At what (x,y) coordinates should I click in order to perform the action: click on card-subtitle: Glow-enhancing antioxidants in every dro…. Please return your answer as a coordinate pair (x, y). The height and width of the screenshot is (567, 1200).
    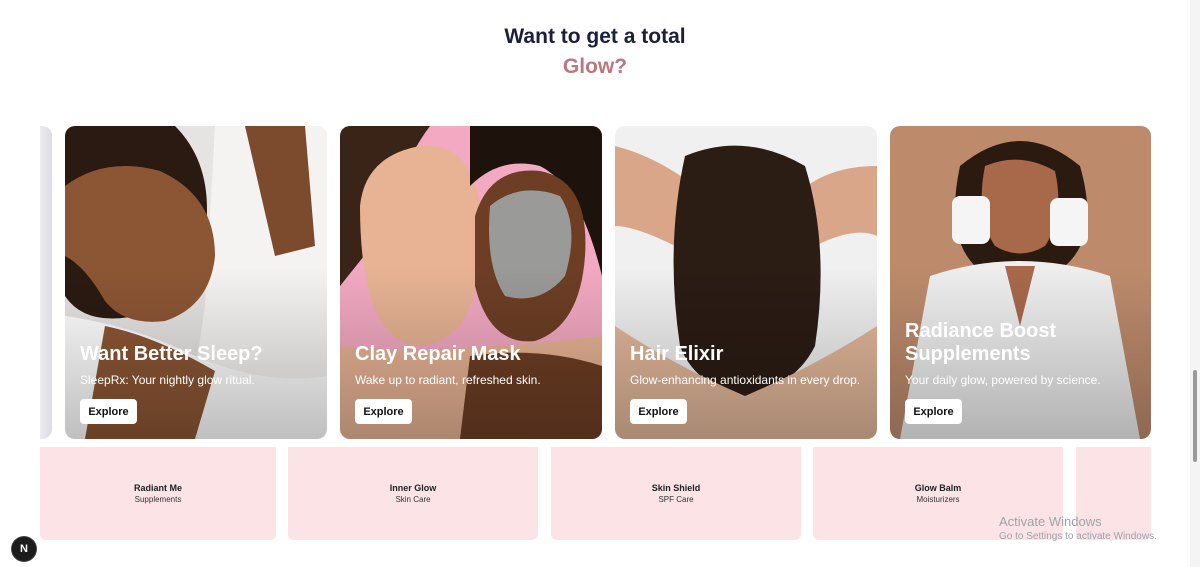
    Looking at the image, I should click on (745, 380).